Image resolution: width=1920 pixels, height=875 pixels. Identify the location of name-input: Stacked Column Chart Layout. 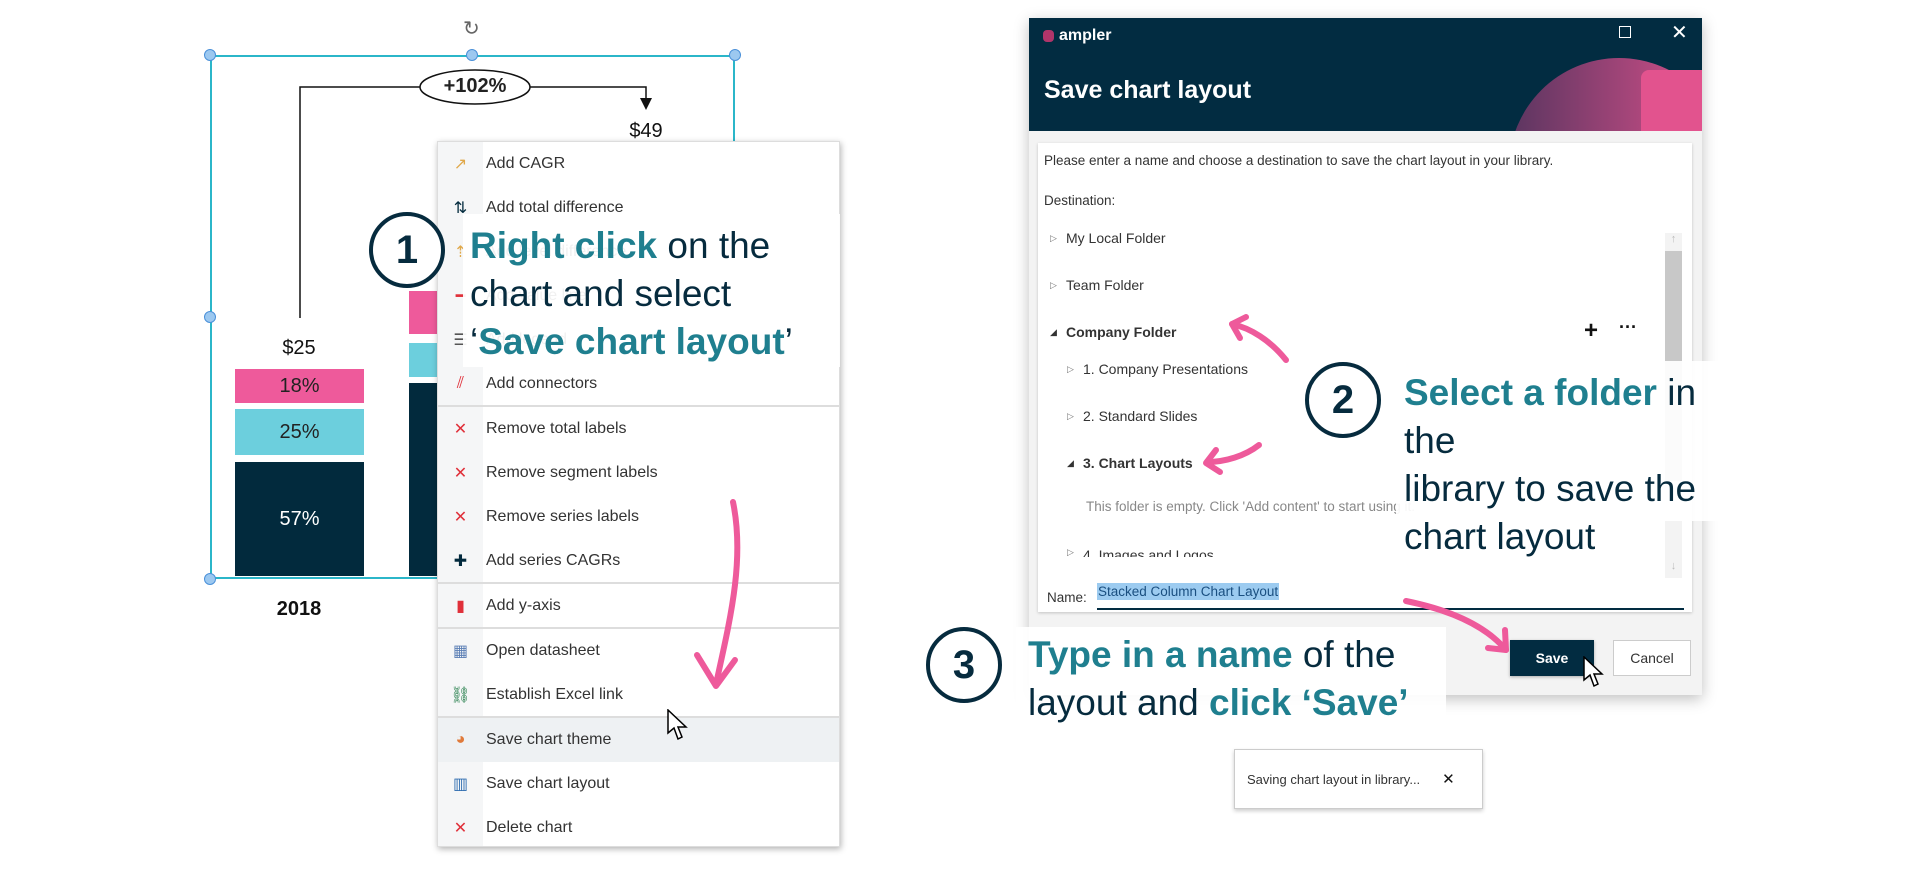
(1390, 596).